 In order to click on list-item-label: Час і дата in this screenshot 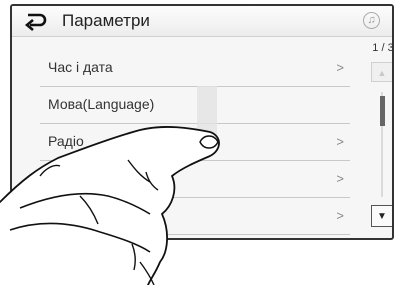, I will do `click(80, 67)`.